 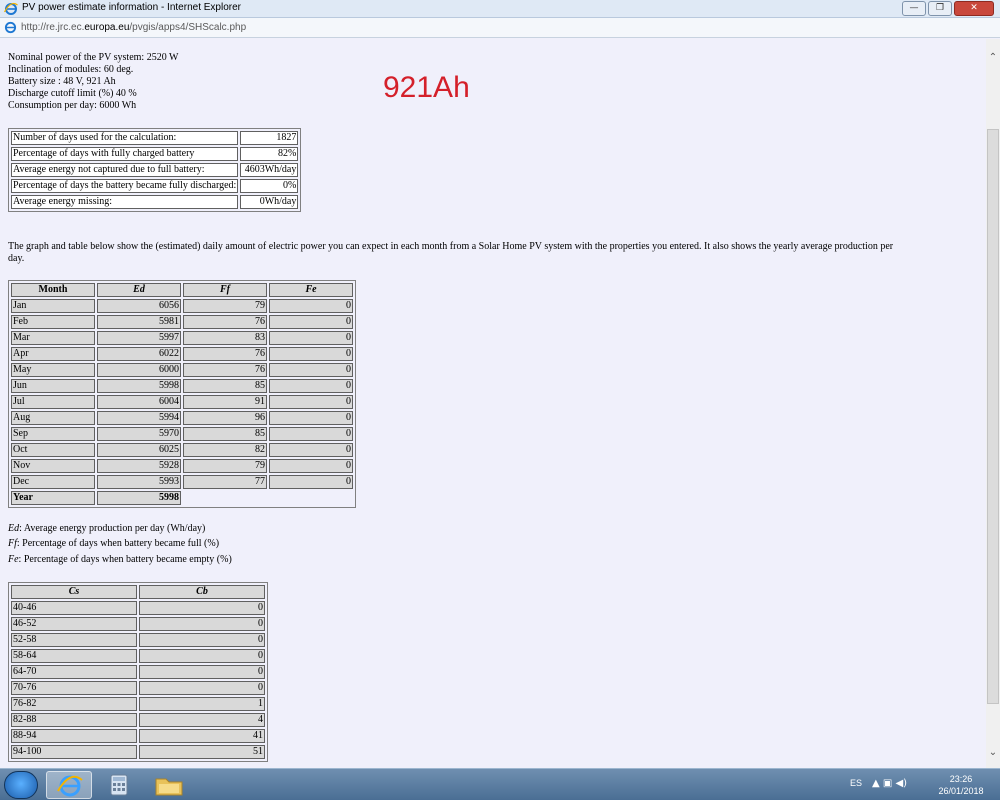 I want to click on value-cell: 77, so click(x=225, y=482).